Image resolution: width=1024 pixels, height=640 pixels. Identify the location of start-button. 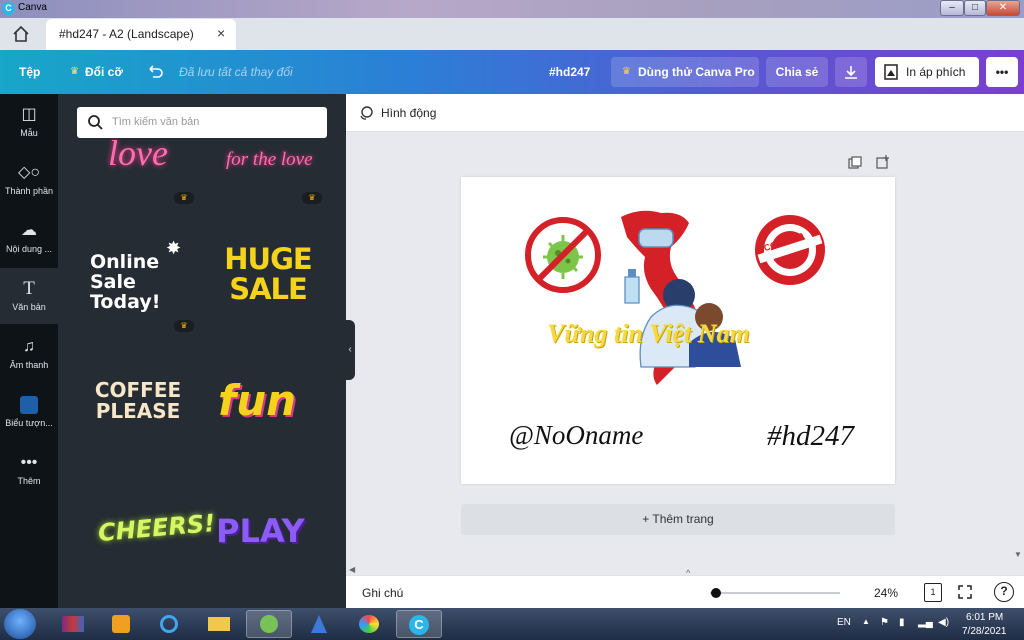
(20, 624).